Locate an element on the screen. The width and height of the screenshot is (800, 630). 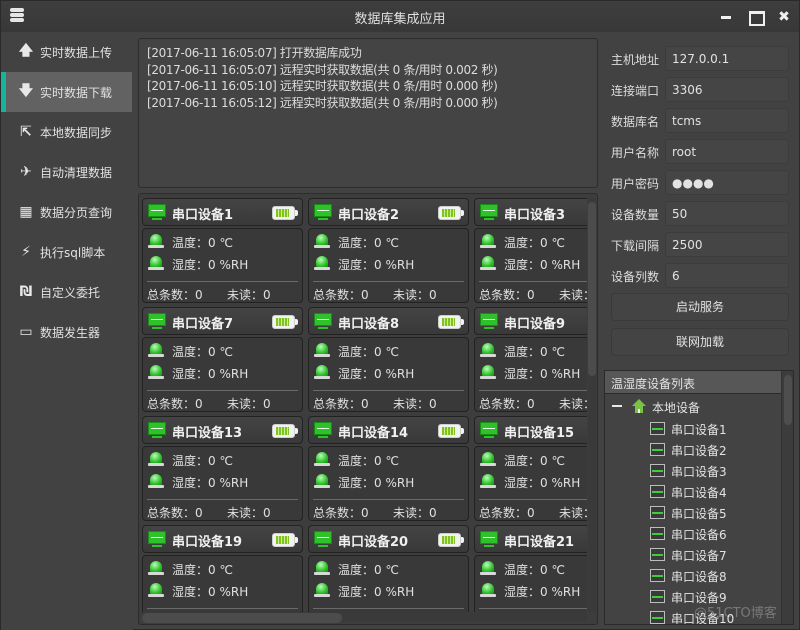
sidebar-item-custom-delegate: ₪ 自定义委托 is located at coordinates (66, 292).